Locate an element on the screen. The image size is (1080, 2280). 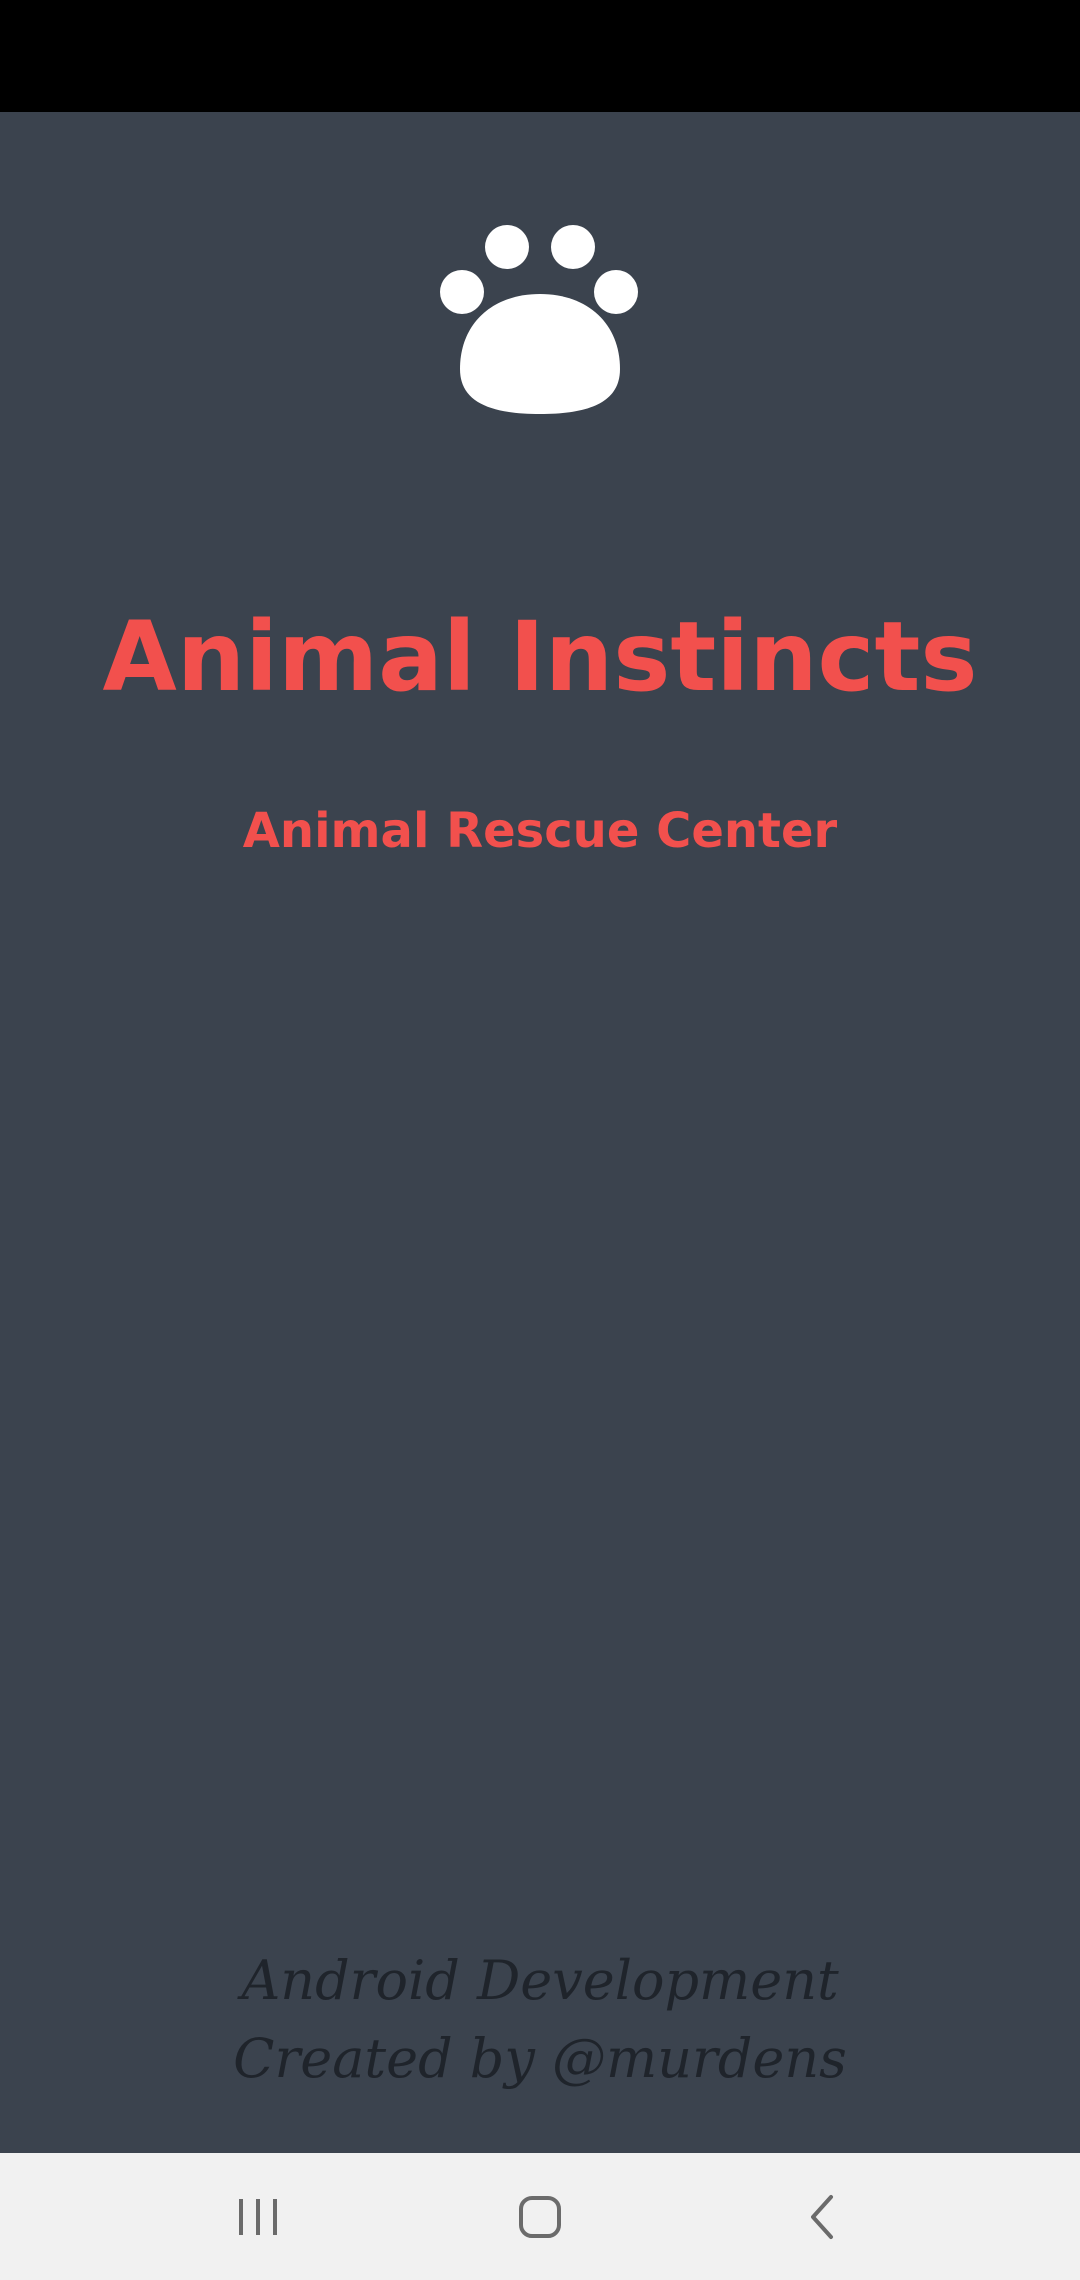
credits: Android Development Created by @murdens is located at coordinates (540, 2020).